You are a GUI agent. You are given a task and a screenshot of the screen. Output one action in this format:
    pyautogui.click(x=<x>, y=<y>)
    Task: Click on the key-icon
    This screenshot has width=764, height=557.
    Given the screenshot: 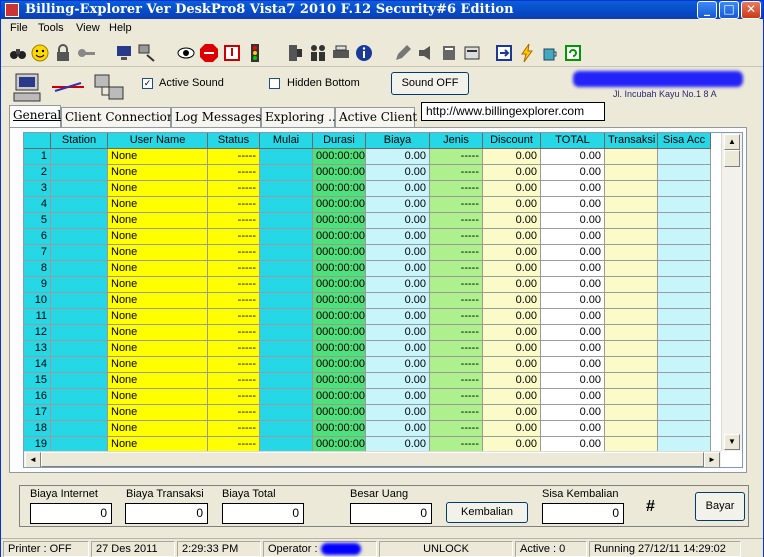 What is the action you would take?
    pyautogui.click(x=86, y=53)
    